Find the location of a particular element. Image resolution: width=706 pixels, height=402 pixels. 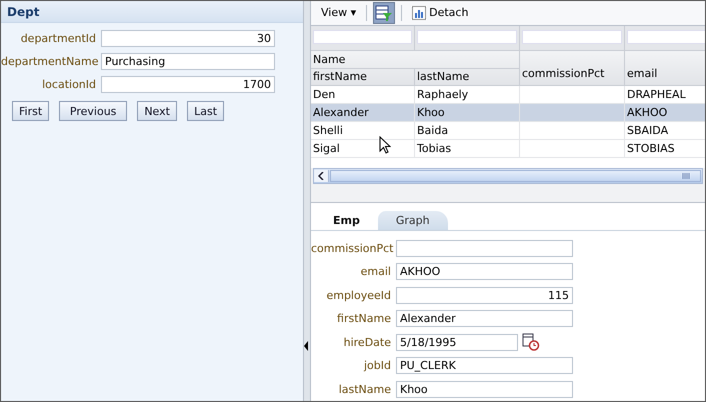

table-row: Alexander Khoo AKHOO is located at coordinates (508, 113).